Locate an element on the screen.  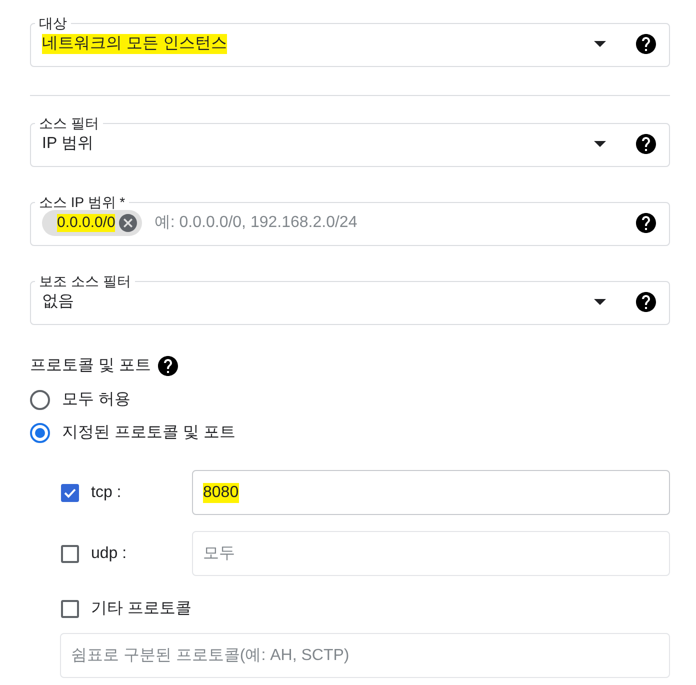
field-label: 소스 IP 범위 * is located at coordinates (82, 202).